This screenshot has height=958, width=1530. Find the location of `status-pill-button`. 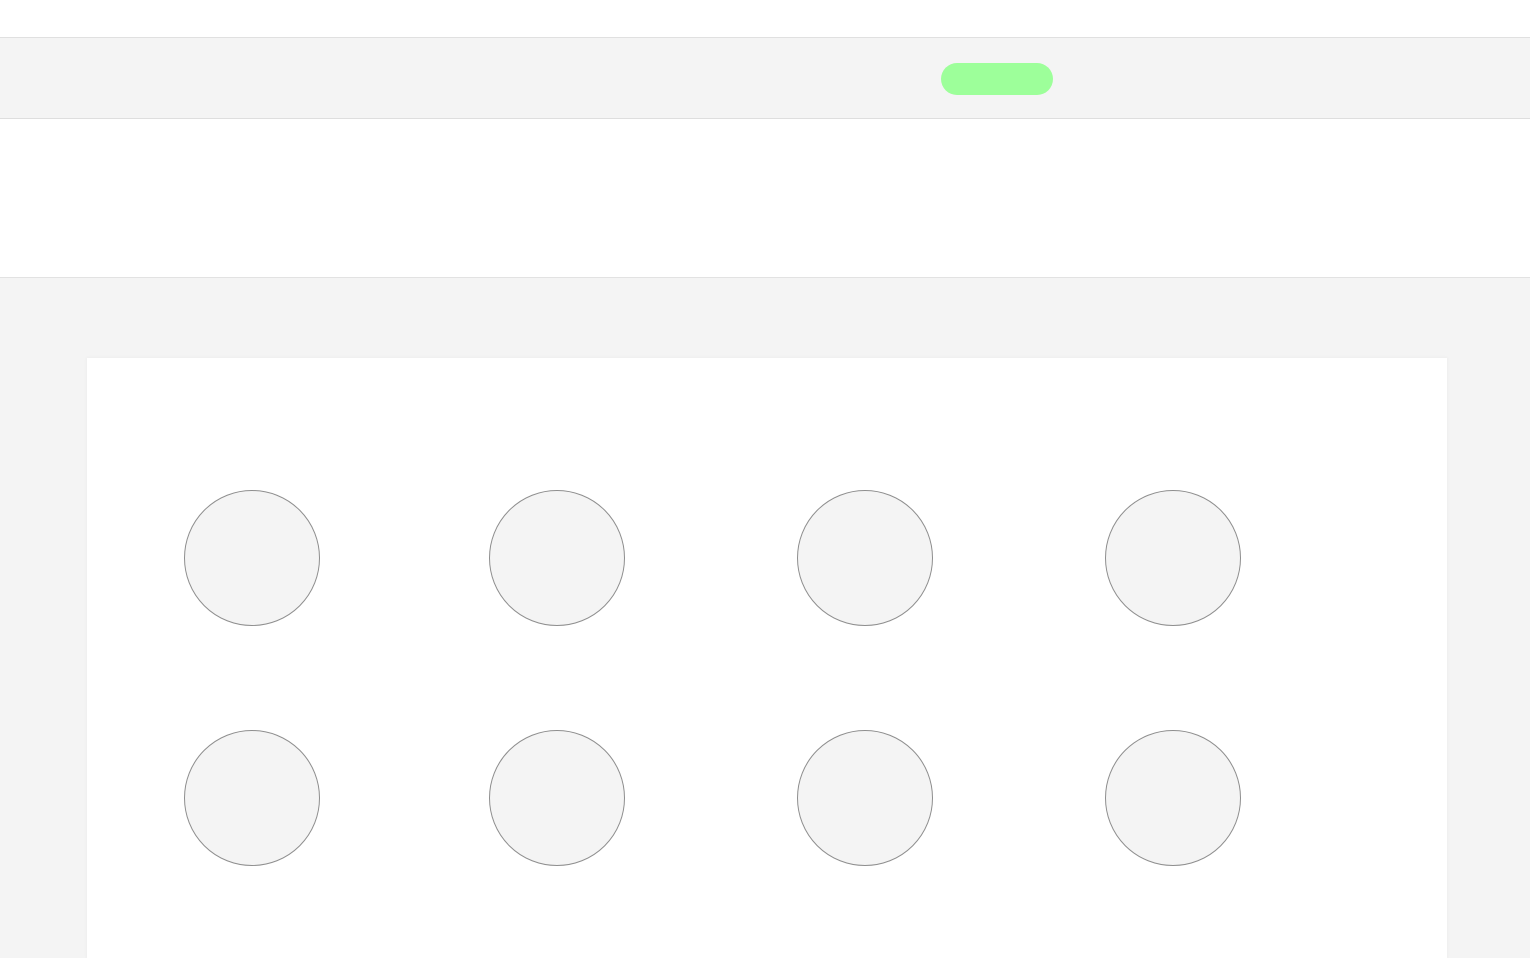

status-pill-button is located at coordinates (997, 79).